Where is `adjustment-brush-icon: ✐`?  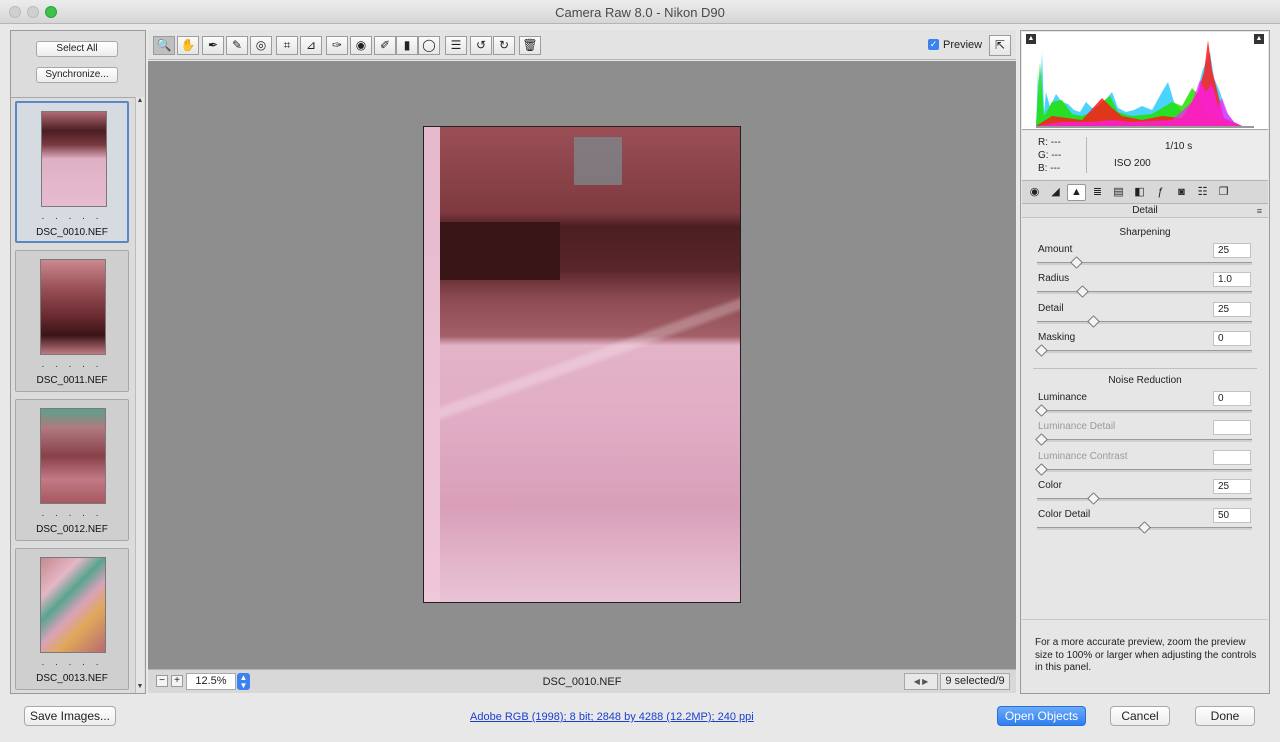
adjustment-brush-icon: ✐ is located at coordinates (385, 45).